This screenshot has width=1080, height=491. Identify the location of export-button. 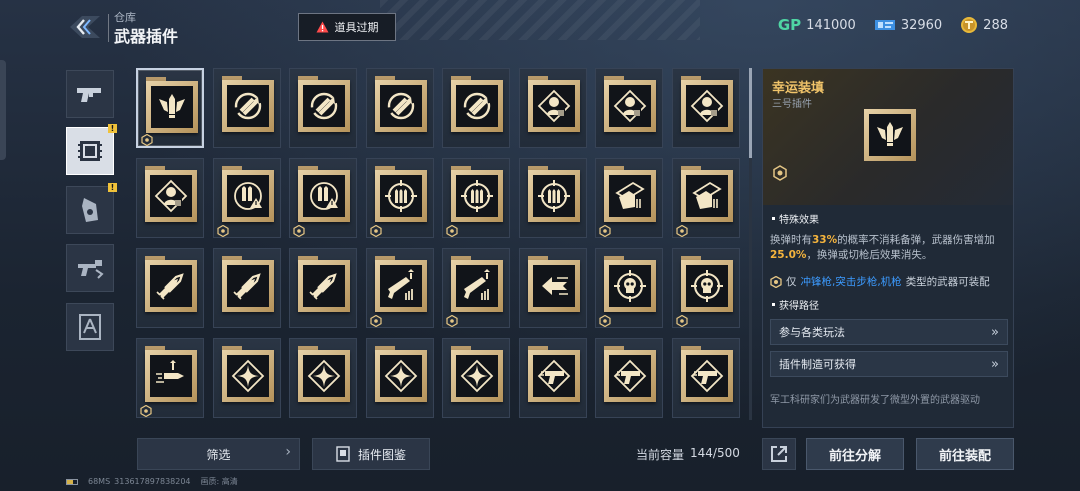
(779, 454).